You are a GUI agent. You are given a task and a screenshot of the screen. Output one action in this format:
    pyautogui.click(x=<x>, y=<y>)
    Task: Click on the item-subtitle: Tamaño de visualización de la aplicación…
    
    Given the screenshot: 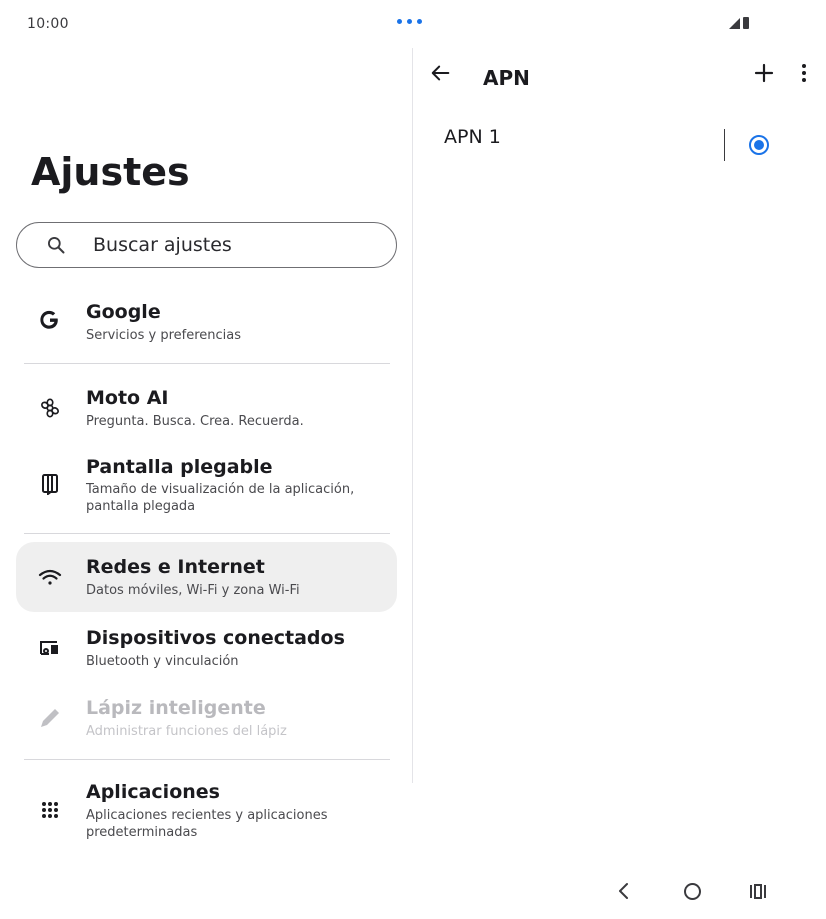 What is the action you would take?
    pyautogui.click(x=220, y=498)
    